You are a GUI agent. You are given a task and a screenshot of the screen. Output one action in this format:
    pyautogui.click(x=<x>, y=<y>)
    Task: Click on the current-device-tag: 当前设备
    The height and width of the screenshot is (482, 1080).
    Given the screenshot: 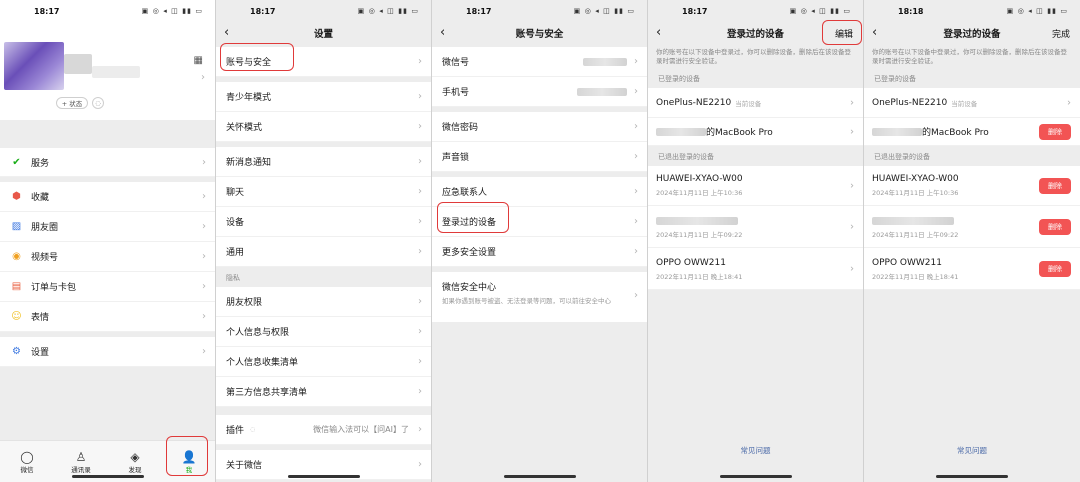 What is the action you would take?
    pyautogui.click(x=748, y=103)
    